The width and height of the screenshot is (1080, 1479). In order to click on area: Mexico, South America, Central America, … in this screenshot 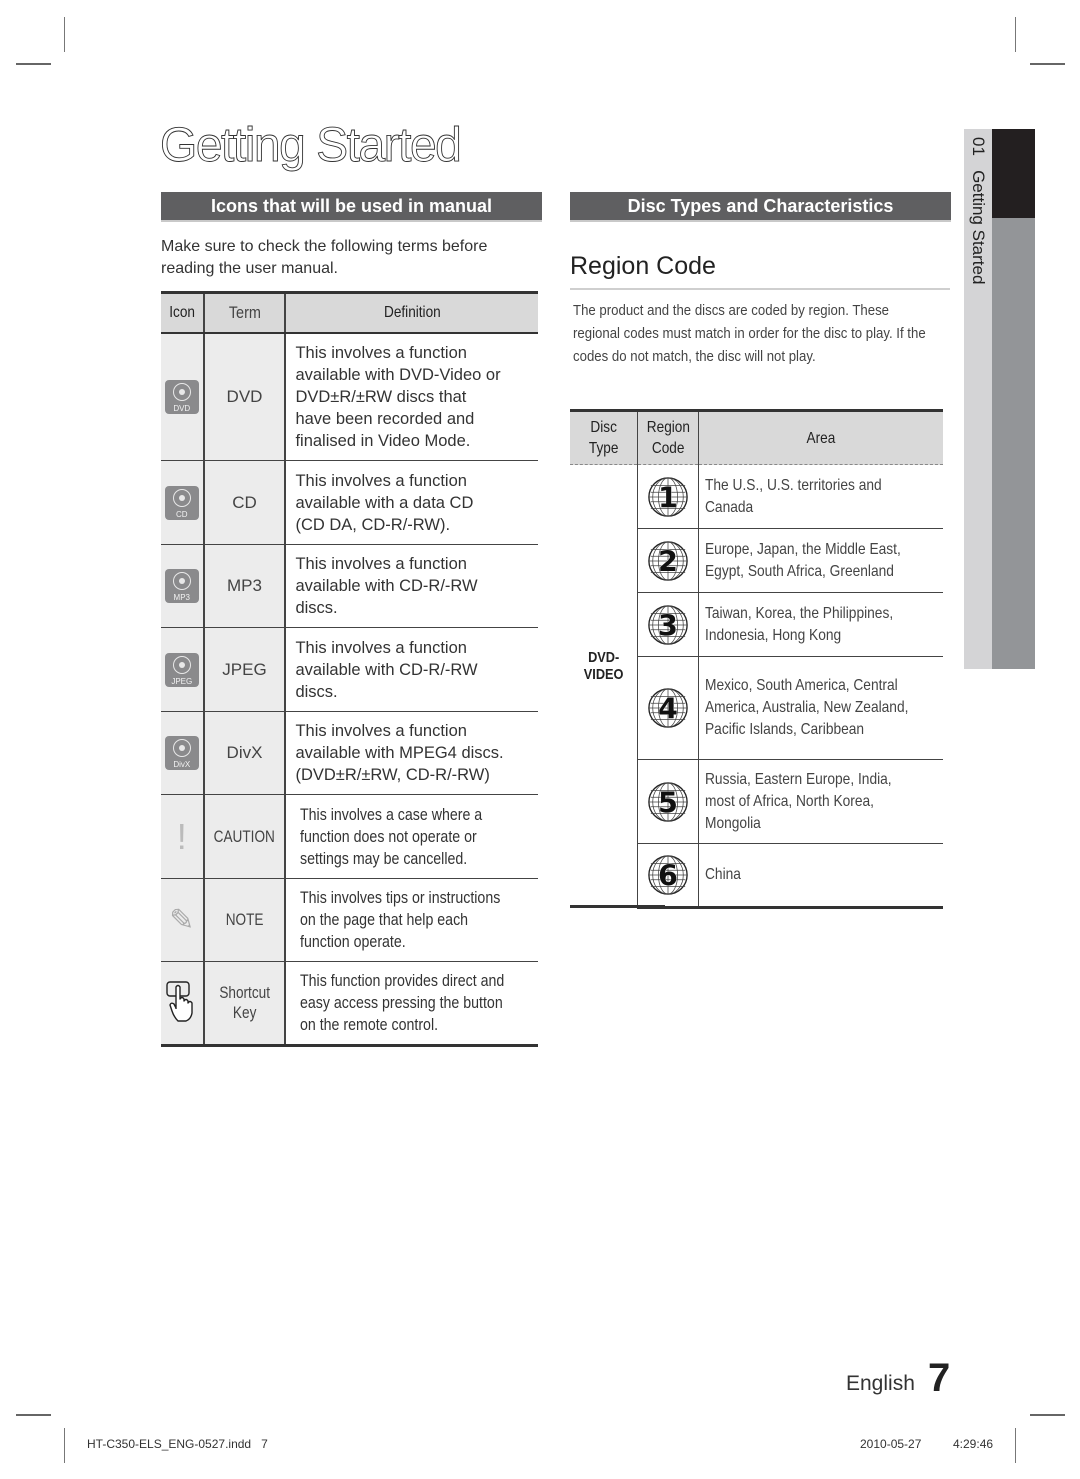, I will do `click(820, 708)`.